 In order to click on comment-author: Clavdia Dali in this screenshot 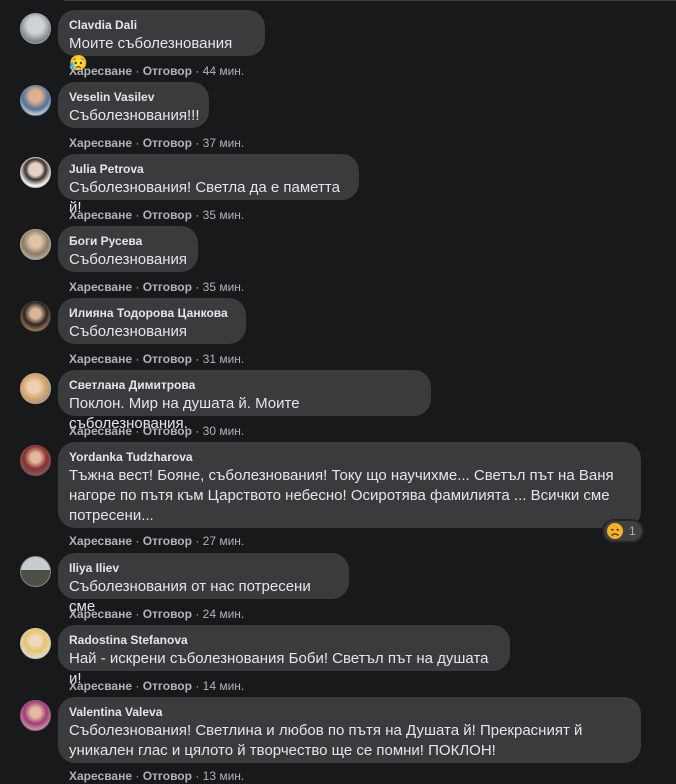, I will do `click(161, 25)`.